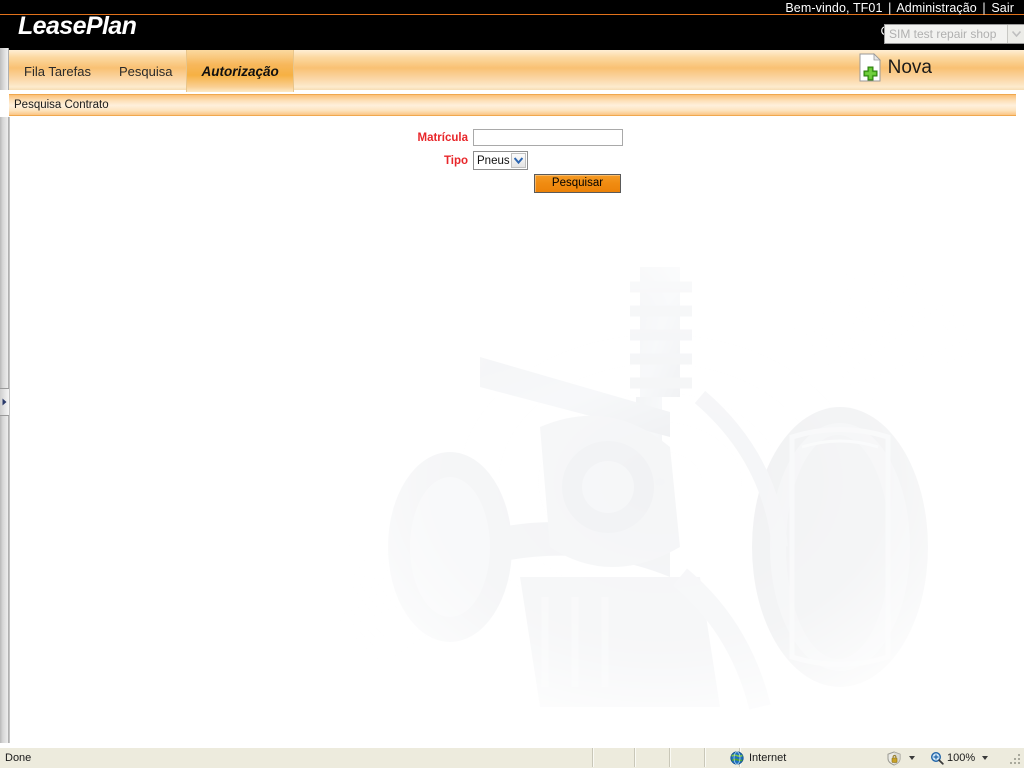  I want to click on zoom-indicator: 100%, so click(959, 758).